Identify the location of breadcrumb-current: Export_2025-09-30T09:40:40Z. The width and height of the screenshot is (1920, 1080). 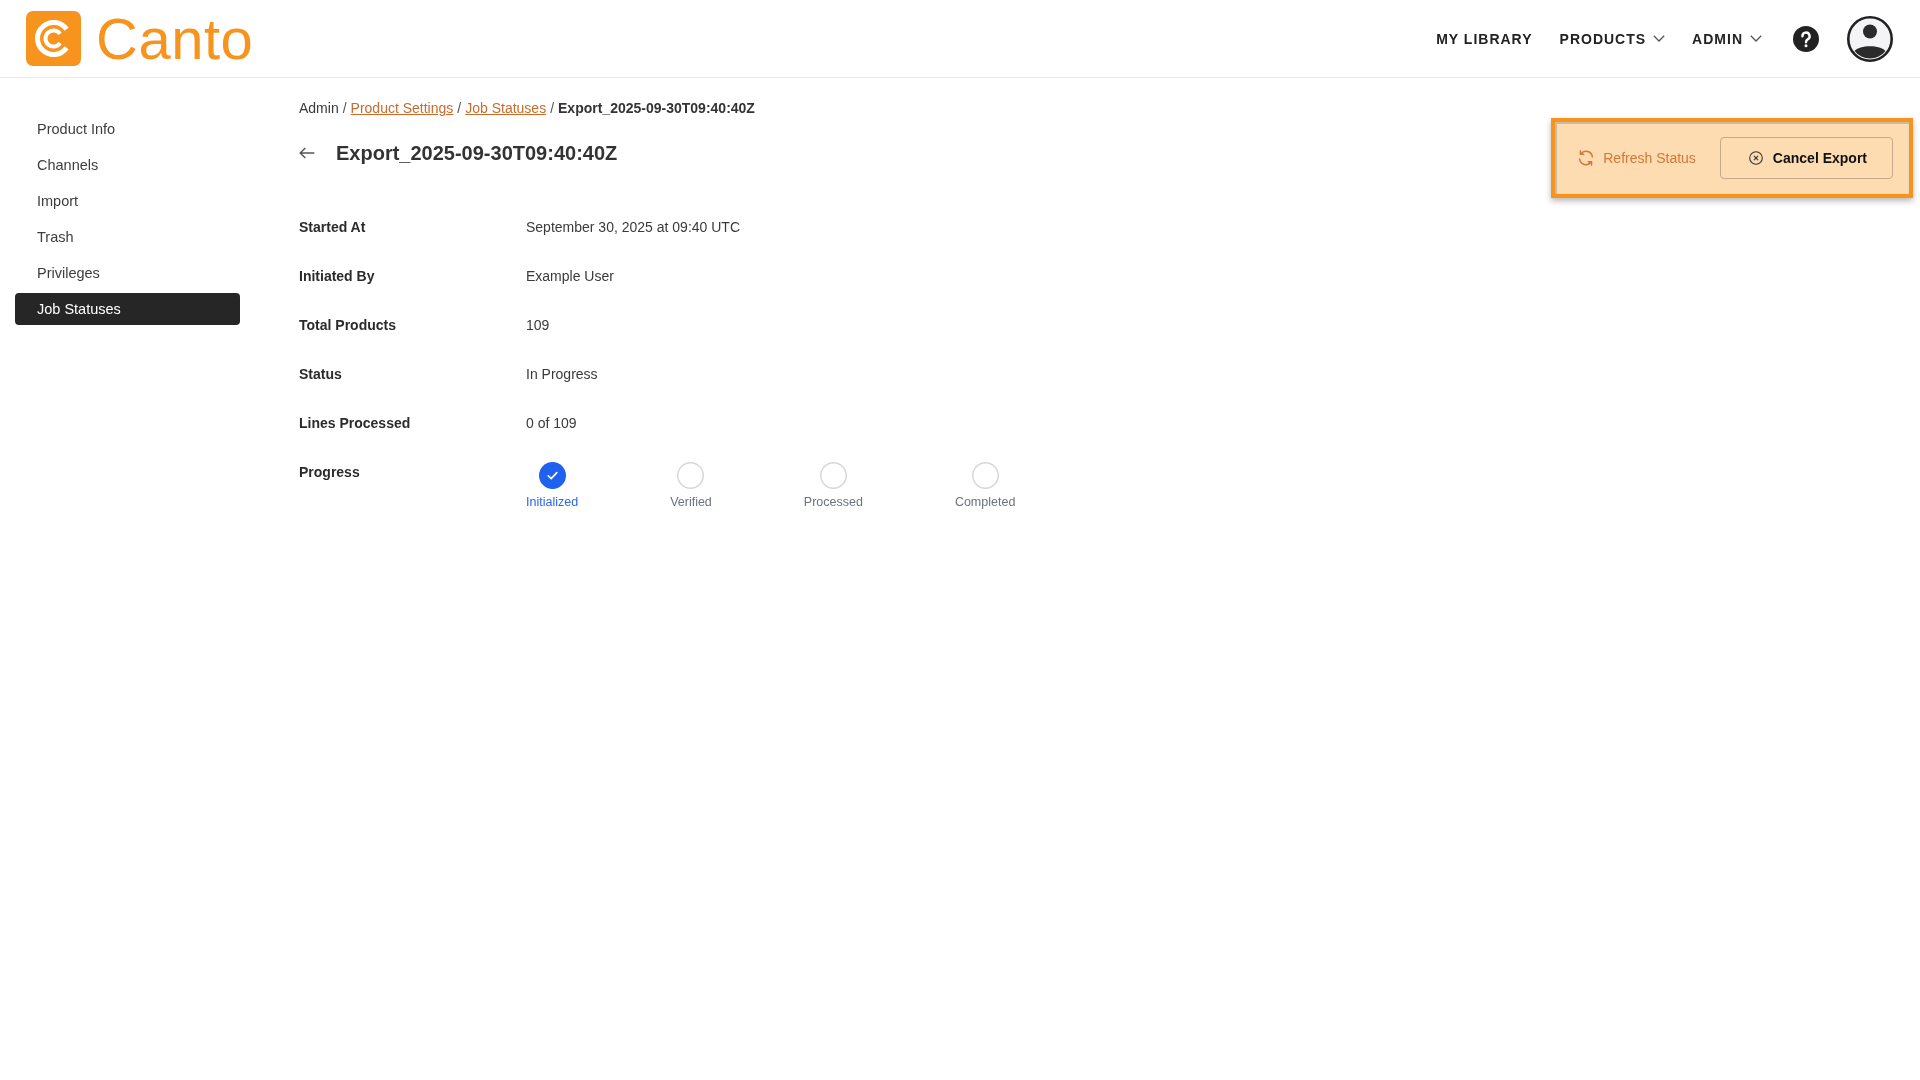
(656, 108).